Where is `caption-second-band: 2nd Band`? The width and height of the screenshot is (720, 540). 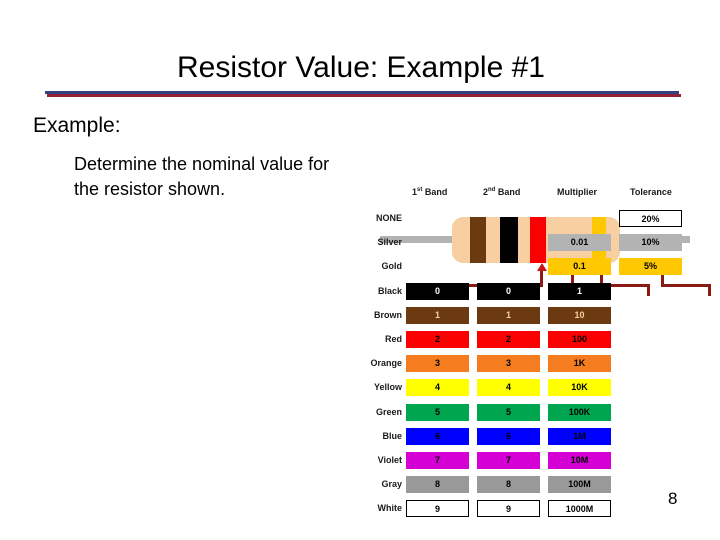 caption-second-band: 2nd Band is located at coordinates (502, 192).